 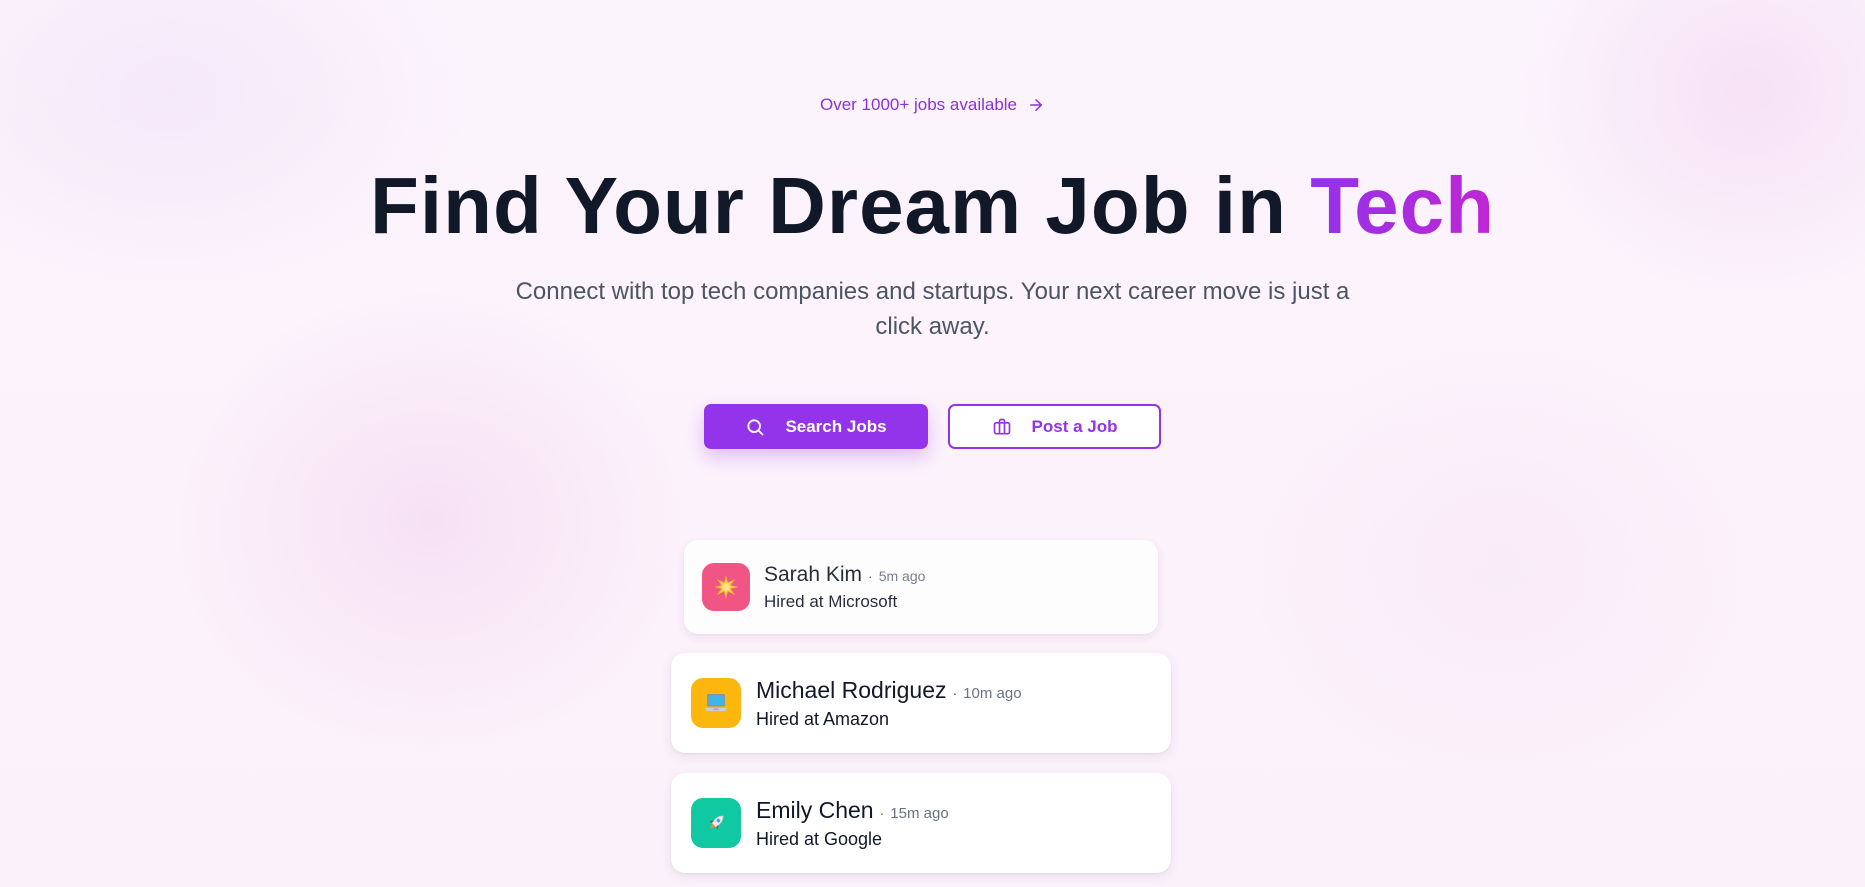 I want to click on activity-time: 15m ago, so click(x=919, y=813).